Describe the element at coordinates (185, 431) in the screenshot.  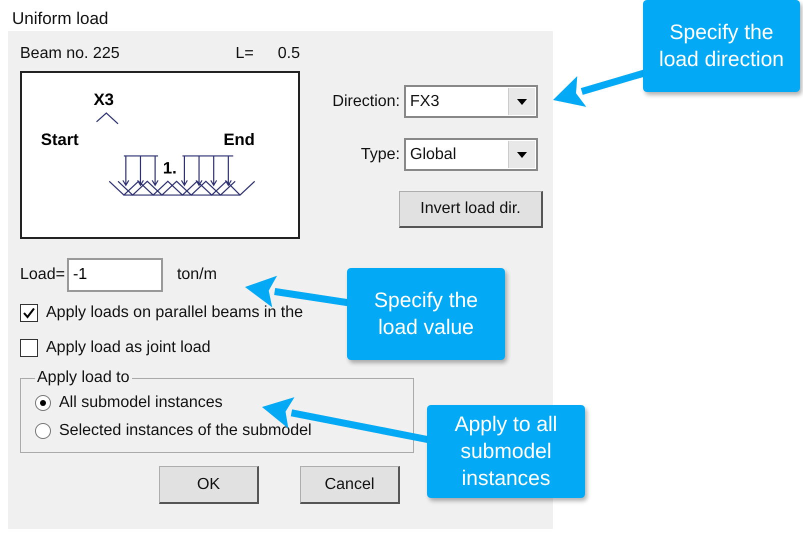
I see `radio-label: Selected instances of the submodel` at that location.